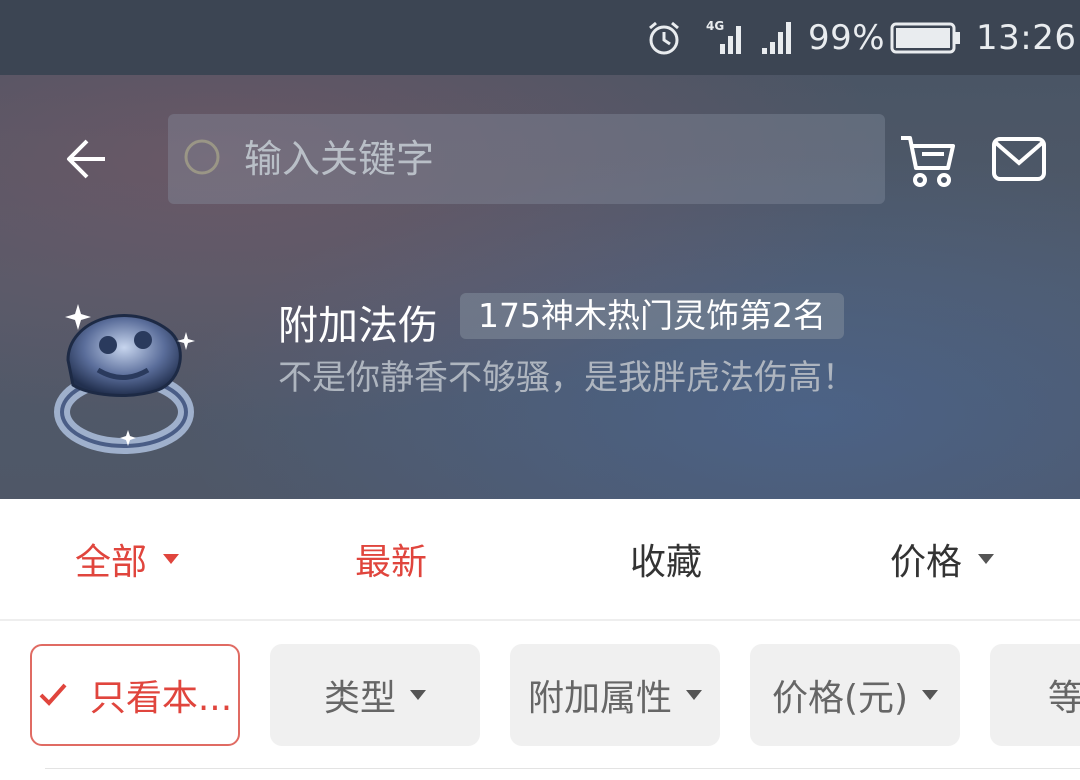  I want to click on chip-label: 附加属性, so click(599, 698).